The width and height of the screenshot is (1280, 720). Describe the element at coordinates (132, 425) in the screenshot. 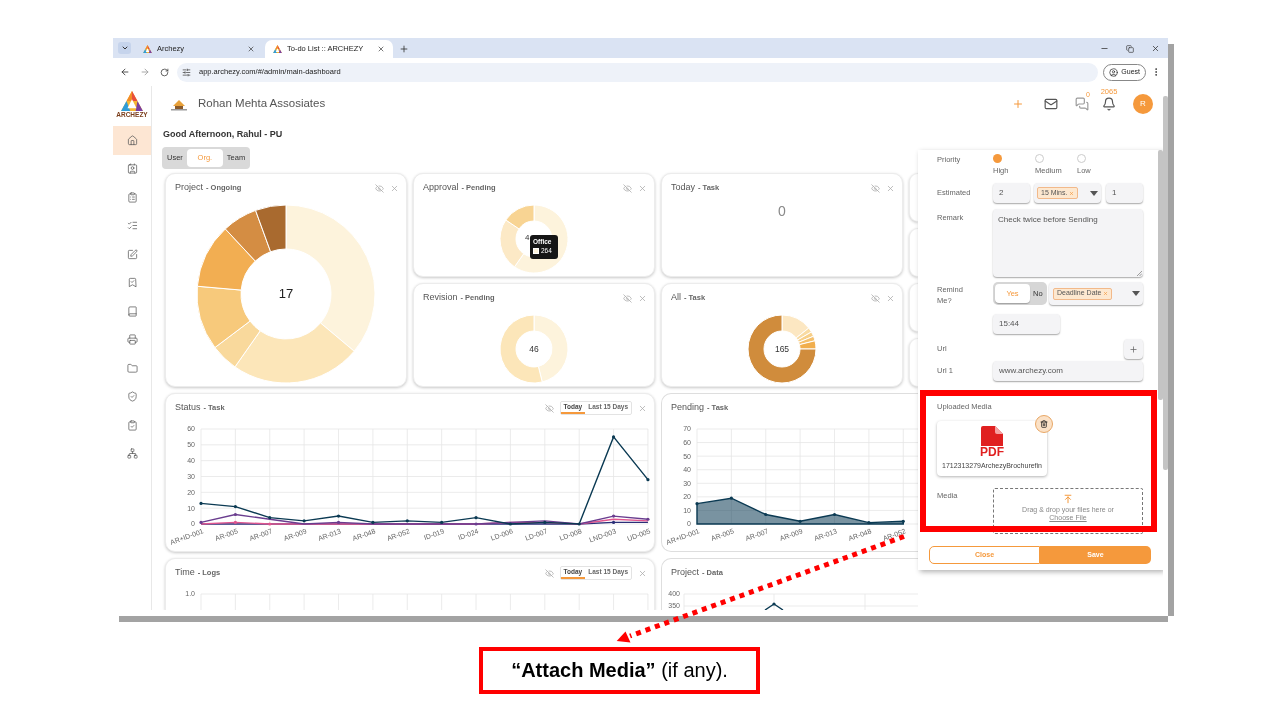

I see `clipboard-check-icon` at that location.